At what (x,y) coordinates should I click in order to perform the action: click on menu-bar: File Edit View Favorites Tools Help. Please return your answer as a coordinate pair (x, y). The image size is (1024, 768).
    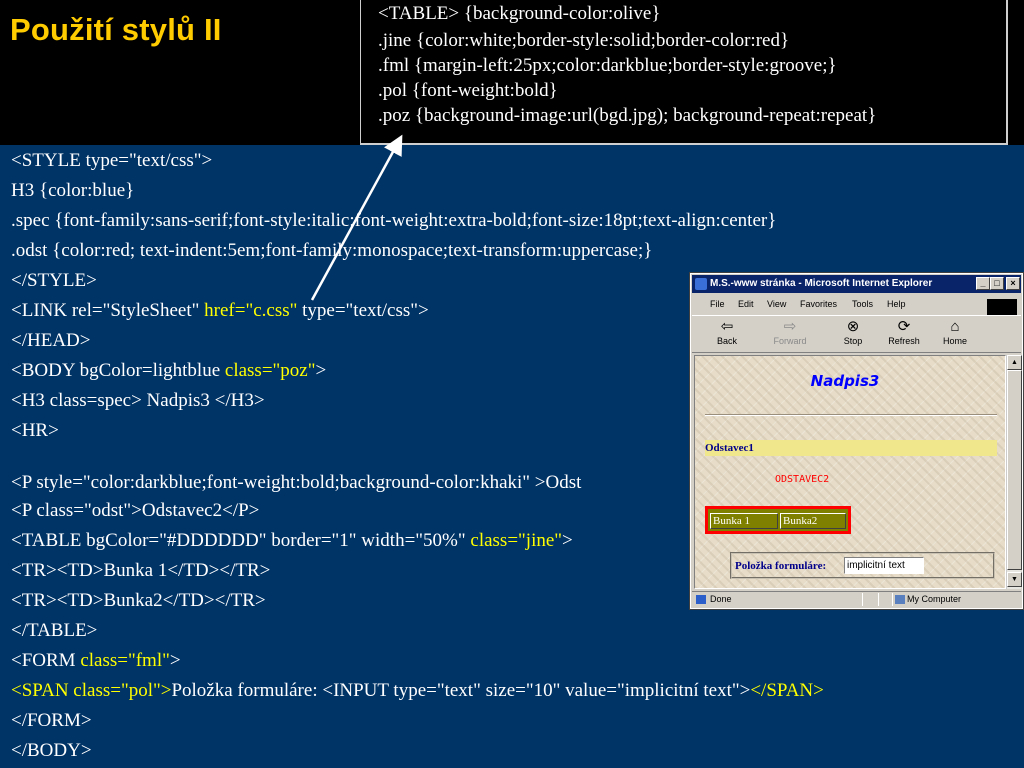
    Looking at the image, I should click on (856, 305).